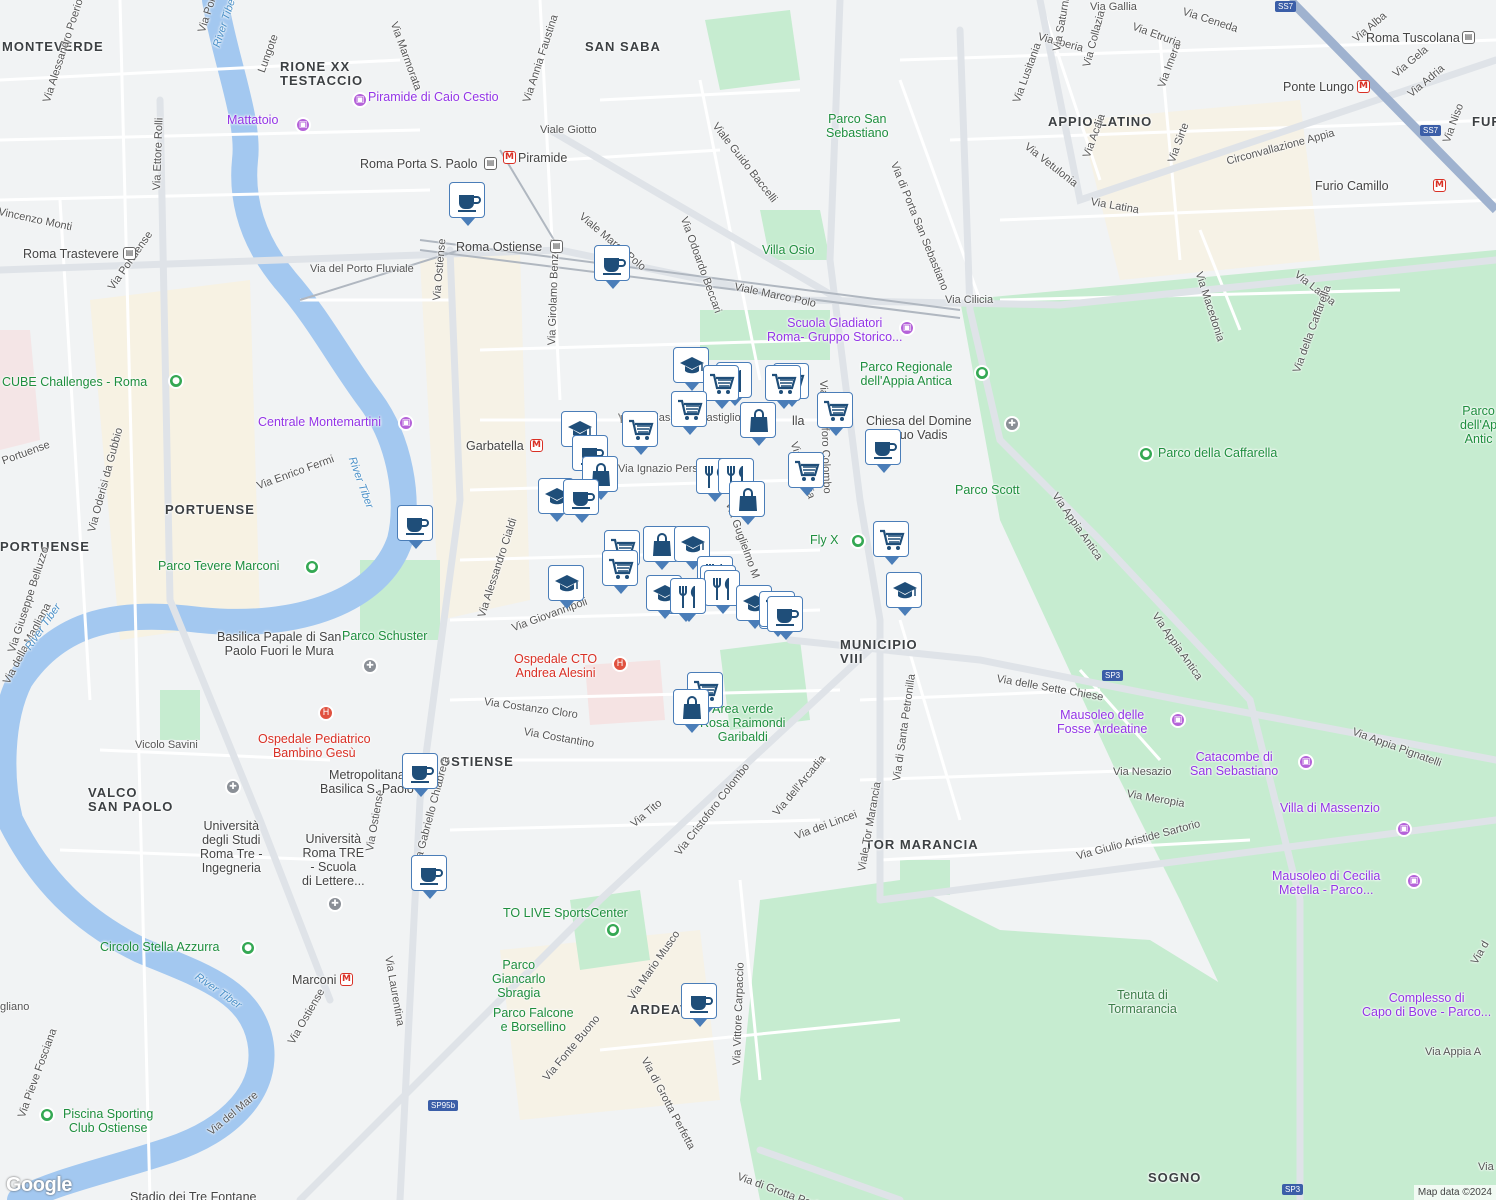 This screenshot has width=1496, height=1200. What do you see at coordinates (210, 509) in the screenshot?
I see `district-label: PORTUENSE` at bounding box center [210, 509].